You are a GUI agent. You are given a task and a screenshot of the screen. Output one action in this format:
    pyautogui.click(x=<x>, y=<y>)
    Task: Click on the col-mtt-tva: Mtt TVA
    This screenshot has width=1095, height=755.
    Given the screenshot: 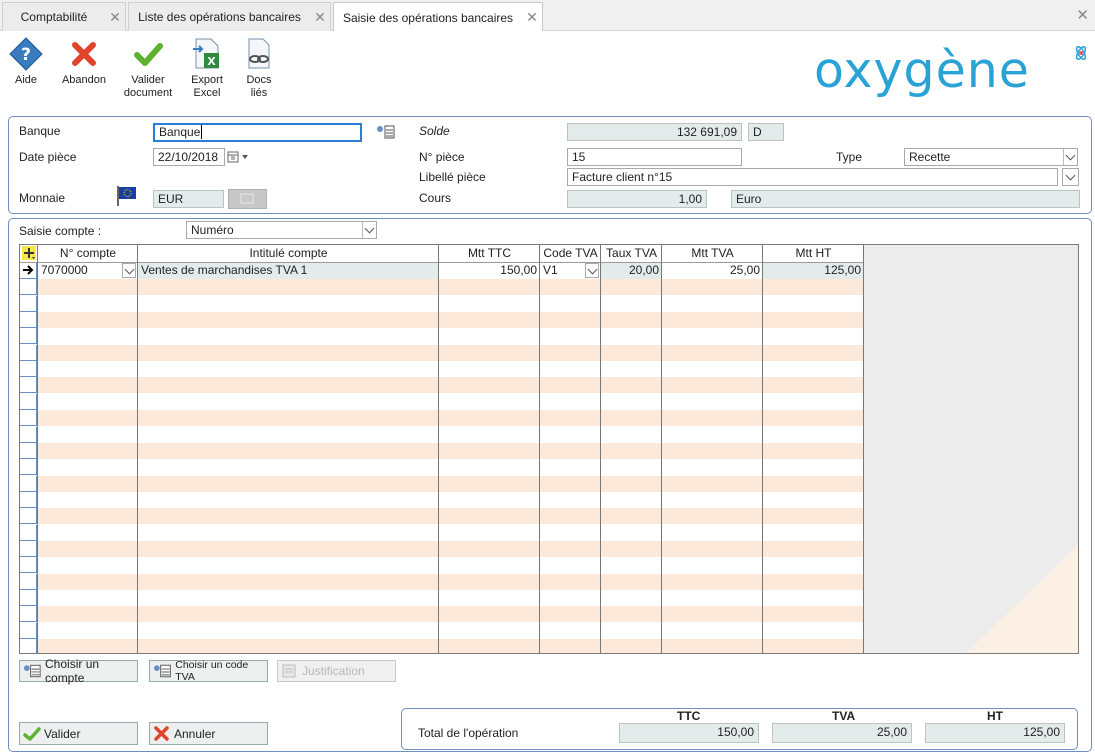 What is the action you would take?
    pyautogui.click(x=712, y=254)
    